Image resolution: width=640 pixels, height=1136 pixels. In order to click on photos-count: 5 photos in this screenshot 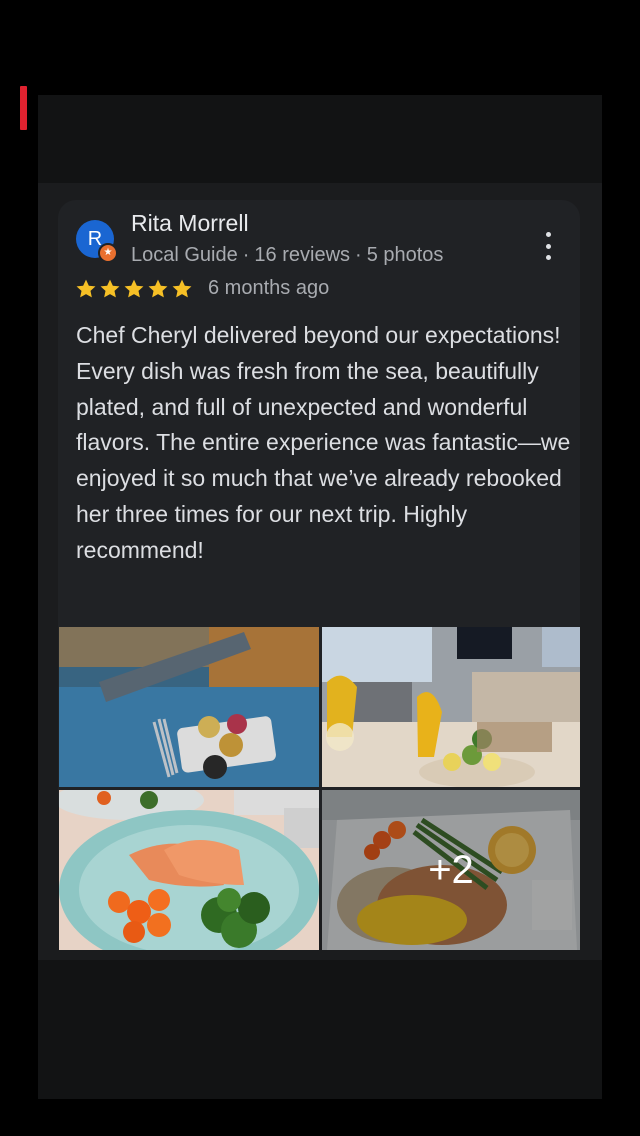, I will do `click(405, 255)`.